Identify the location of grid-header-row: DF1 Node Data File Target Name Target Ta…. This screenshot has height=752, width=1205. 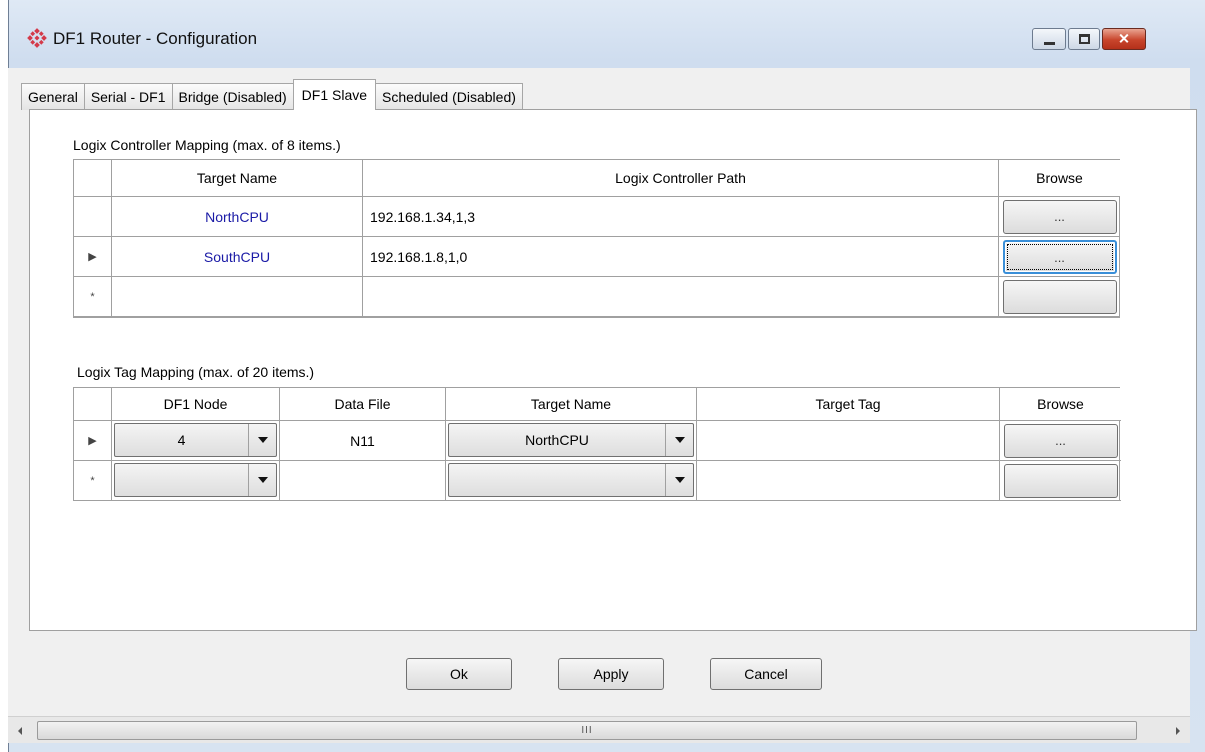
(597, 404).